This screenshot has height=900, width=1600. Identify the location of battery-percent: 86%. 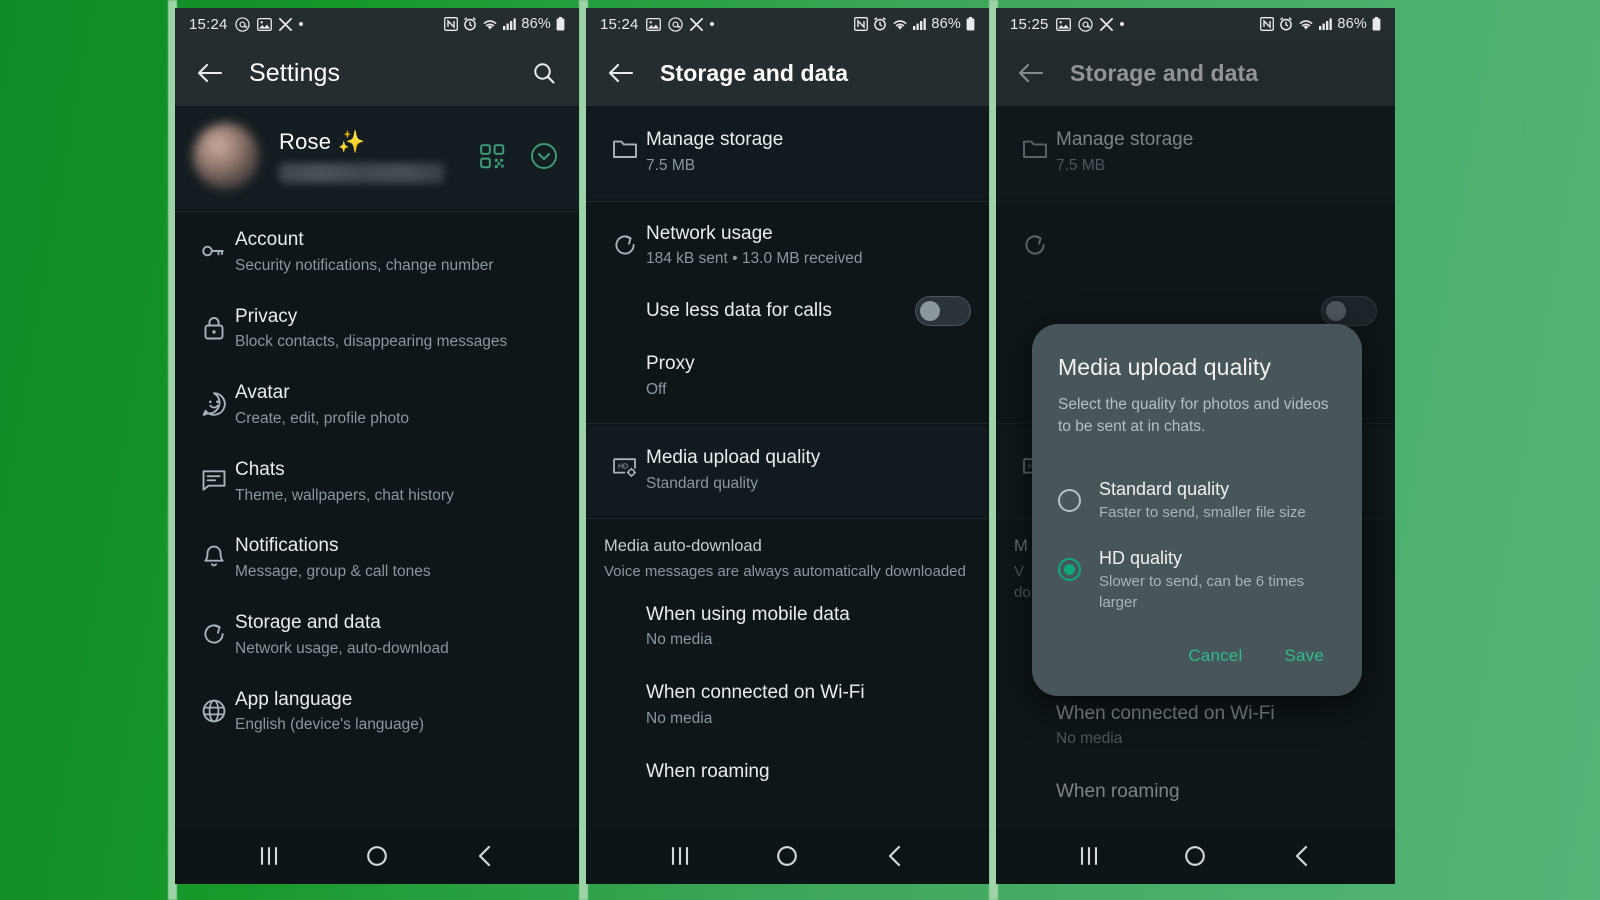
(536, 24).